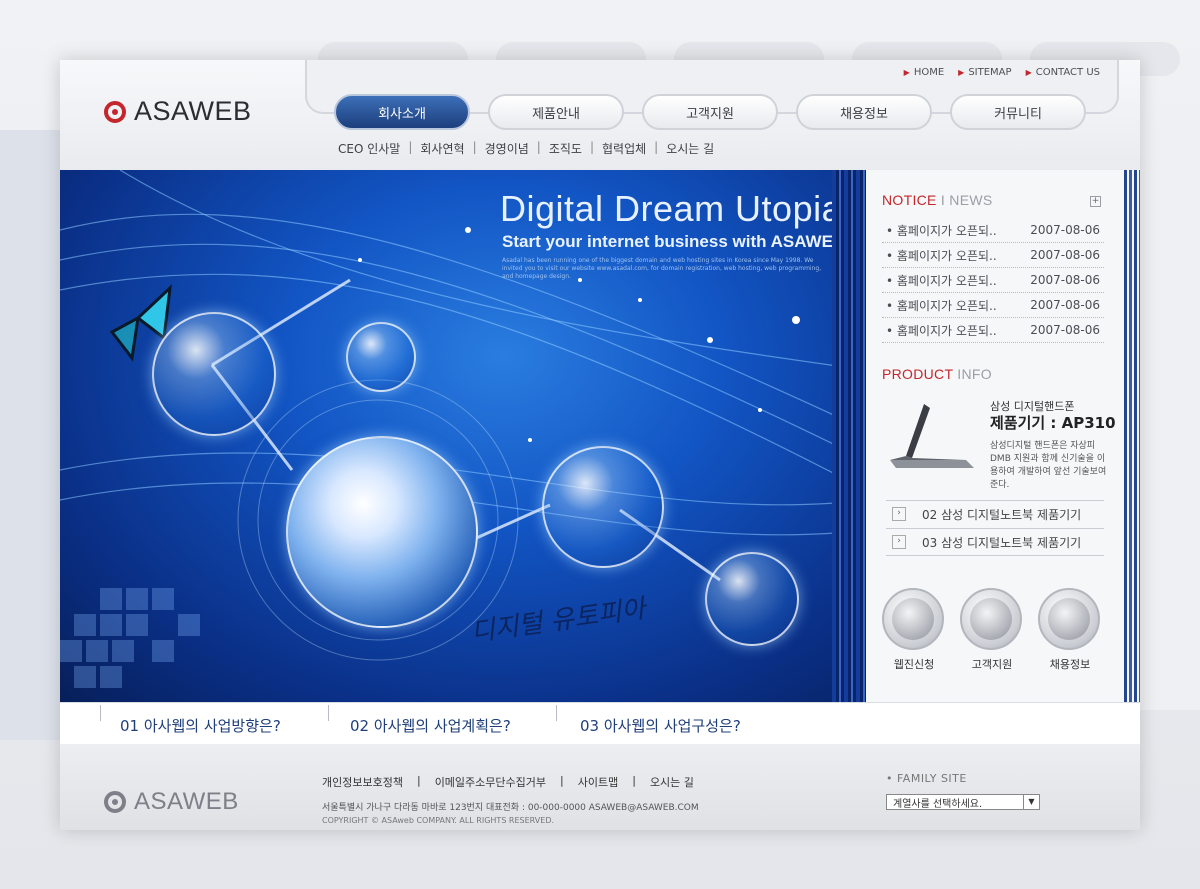 The width and height of the screenshot is (1200, 889). Describe the element at coordinates (430, 725) in the screenshot. I see `business-plan-link: 02 아사웹의 사업계획은?` at that location.